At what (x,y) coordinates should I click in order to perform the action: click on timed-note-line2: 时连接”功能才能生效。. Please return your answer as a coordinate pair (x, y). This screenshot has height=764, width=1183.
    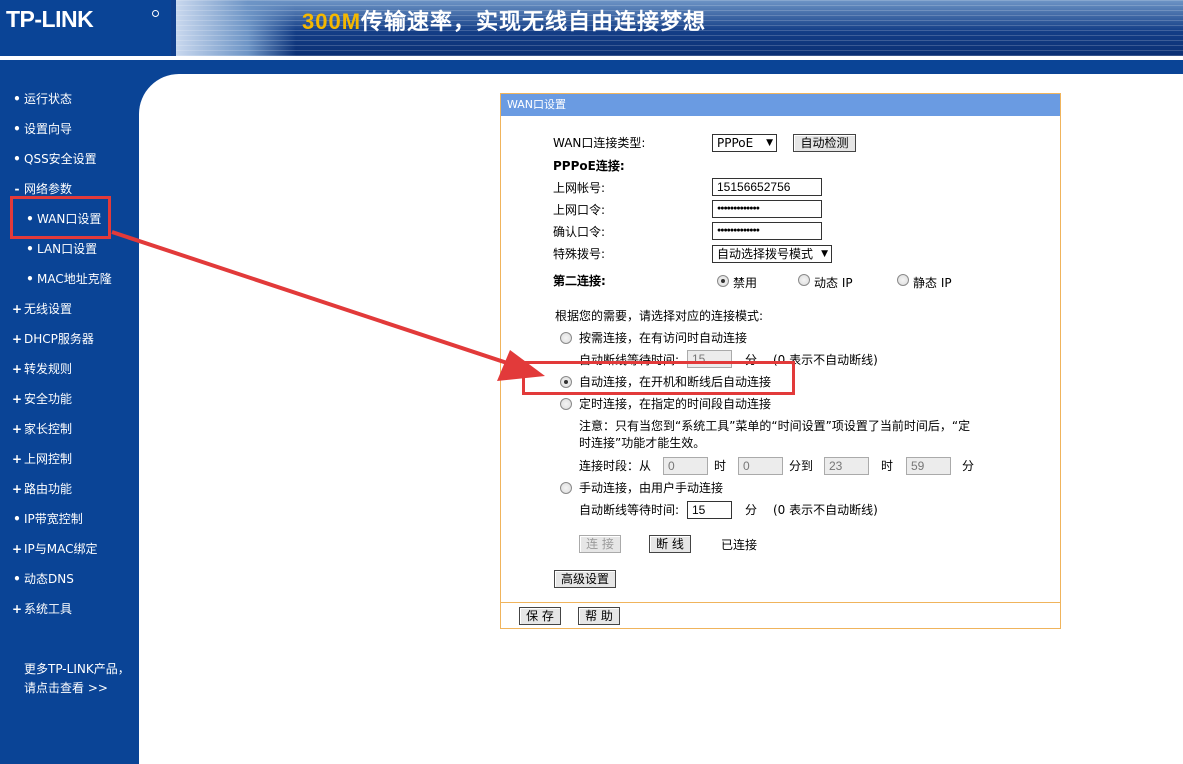
    Looking at the image, I should click on (642, 443).